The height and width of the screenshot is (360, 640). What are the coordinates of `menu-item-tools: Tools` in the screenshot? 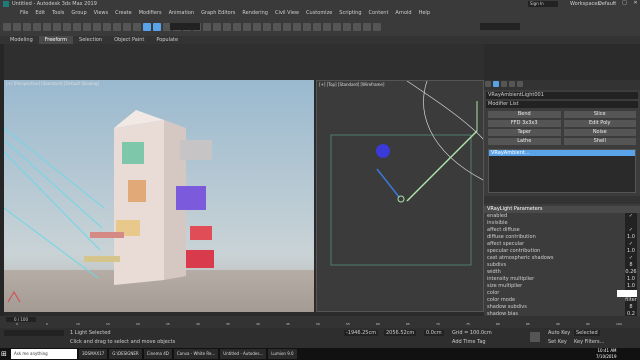 It's located at (58, 13).